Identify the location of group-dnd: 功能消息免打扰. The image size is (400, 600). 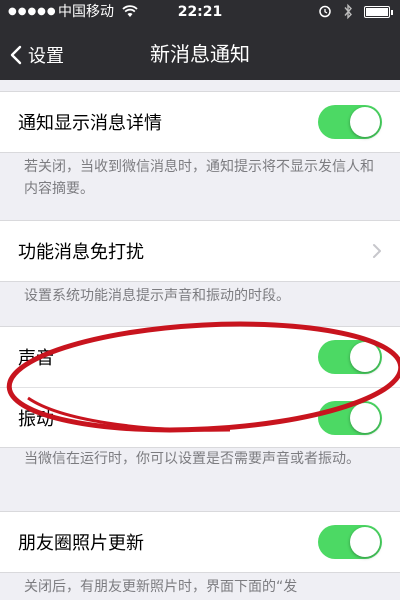
(200, 251).